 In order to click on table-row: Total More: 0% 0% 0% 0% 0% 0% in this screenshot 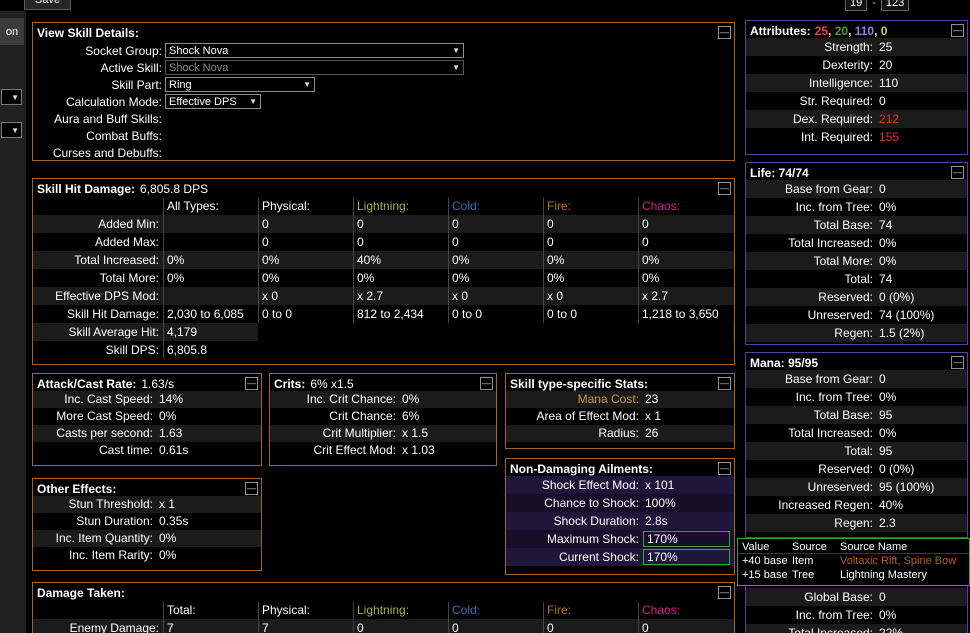, I will do `click(383, 278)`.